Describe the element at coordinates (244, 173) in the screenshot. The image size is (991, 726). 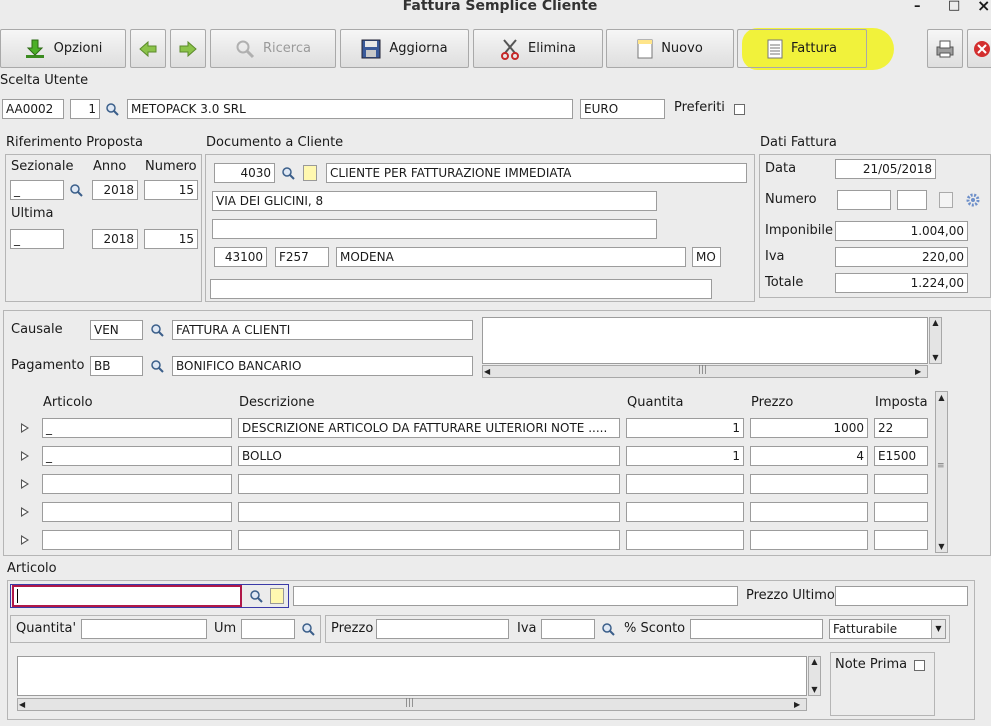
I see `cliente-codice-field: 4030` at that location.